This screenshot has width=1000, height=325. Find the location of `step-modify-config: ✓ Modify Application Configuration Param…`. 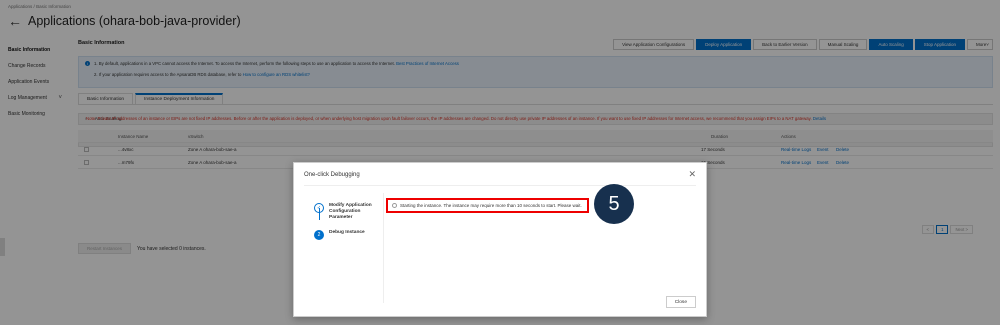

step-modify-config: ✓ Modify Application Configuration Param… is located at coordinates (349, 212).